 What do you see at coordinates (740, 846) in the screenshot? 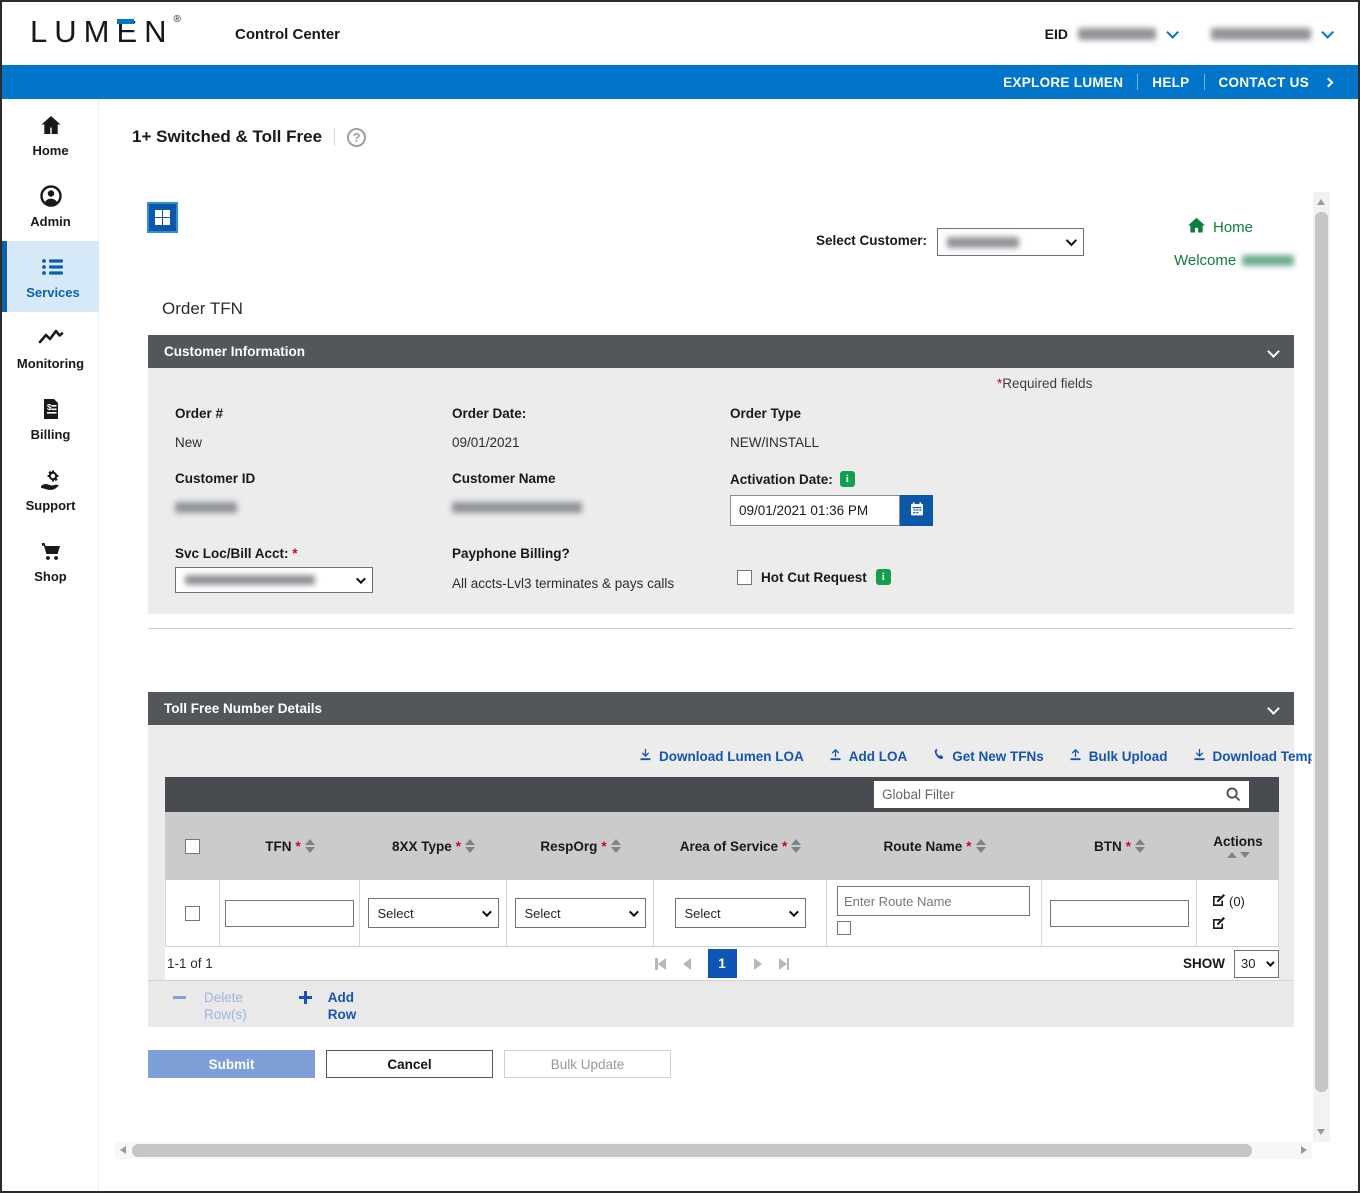
I see `column-area-of-service: Area of Service *` at bounding box center [740, 846].